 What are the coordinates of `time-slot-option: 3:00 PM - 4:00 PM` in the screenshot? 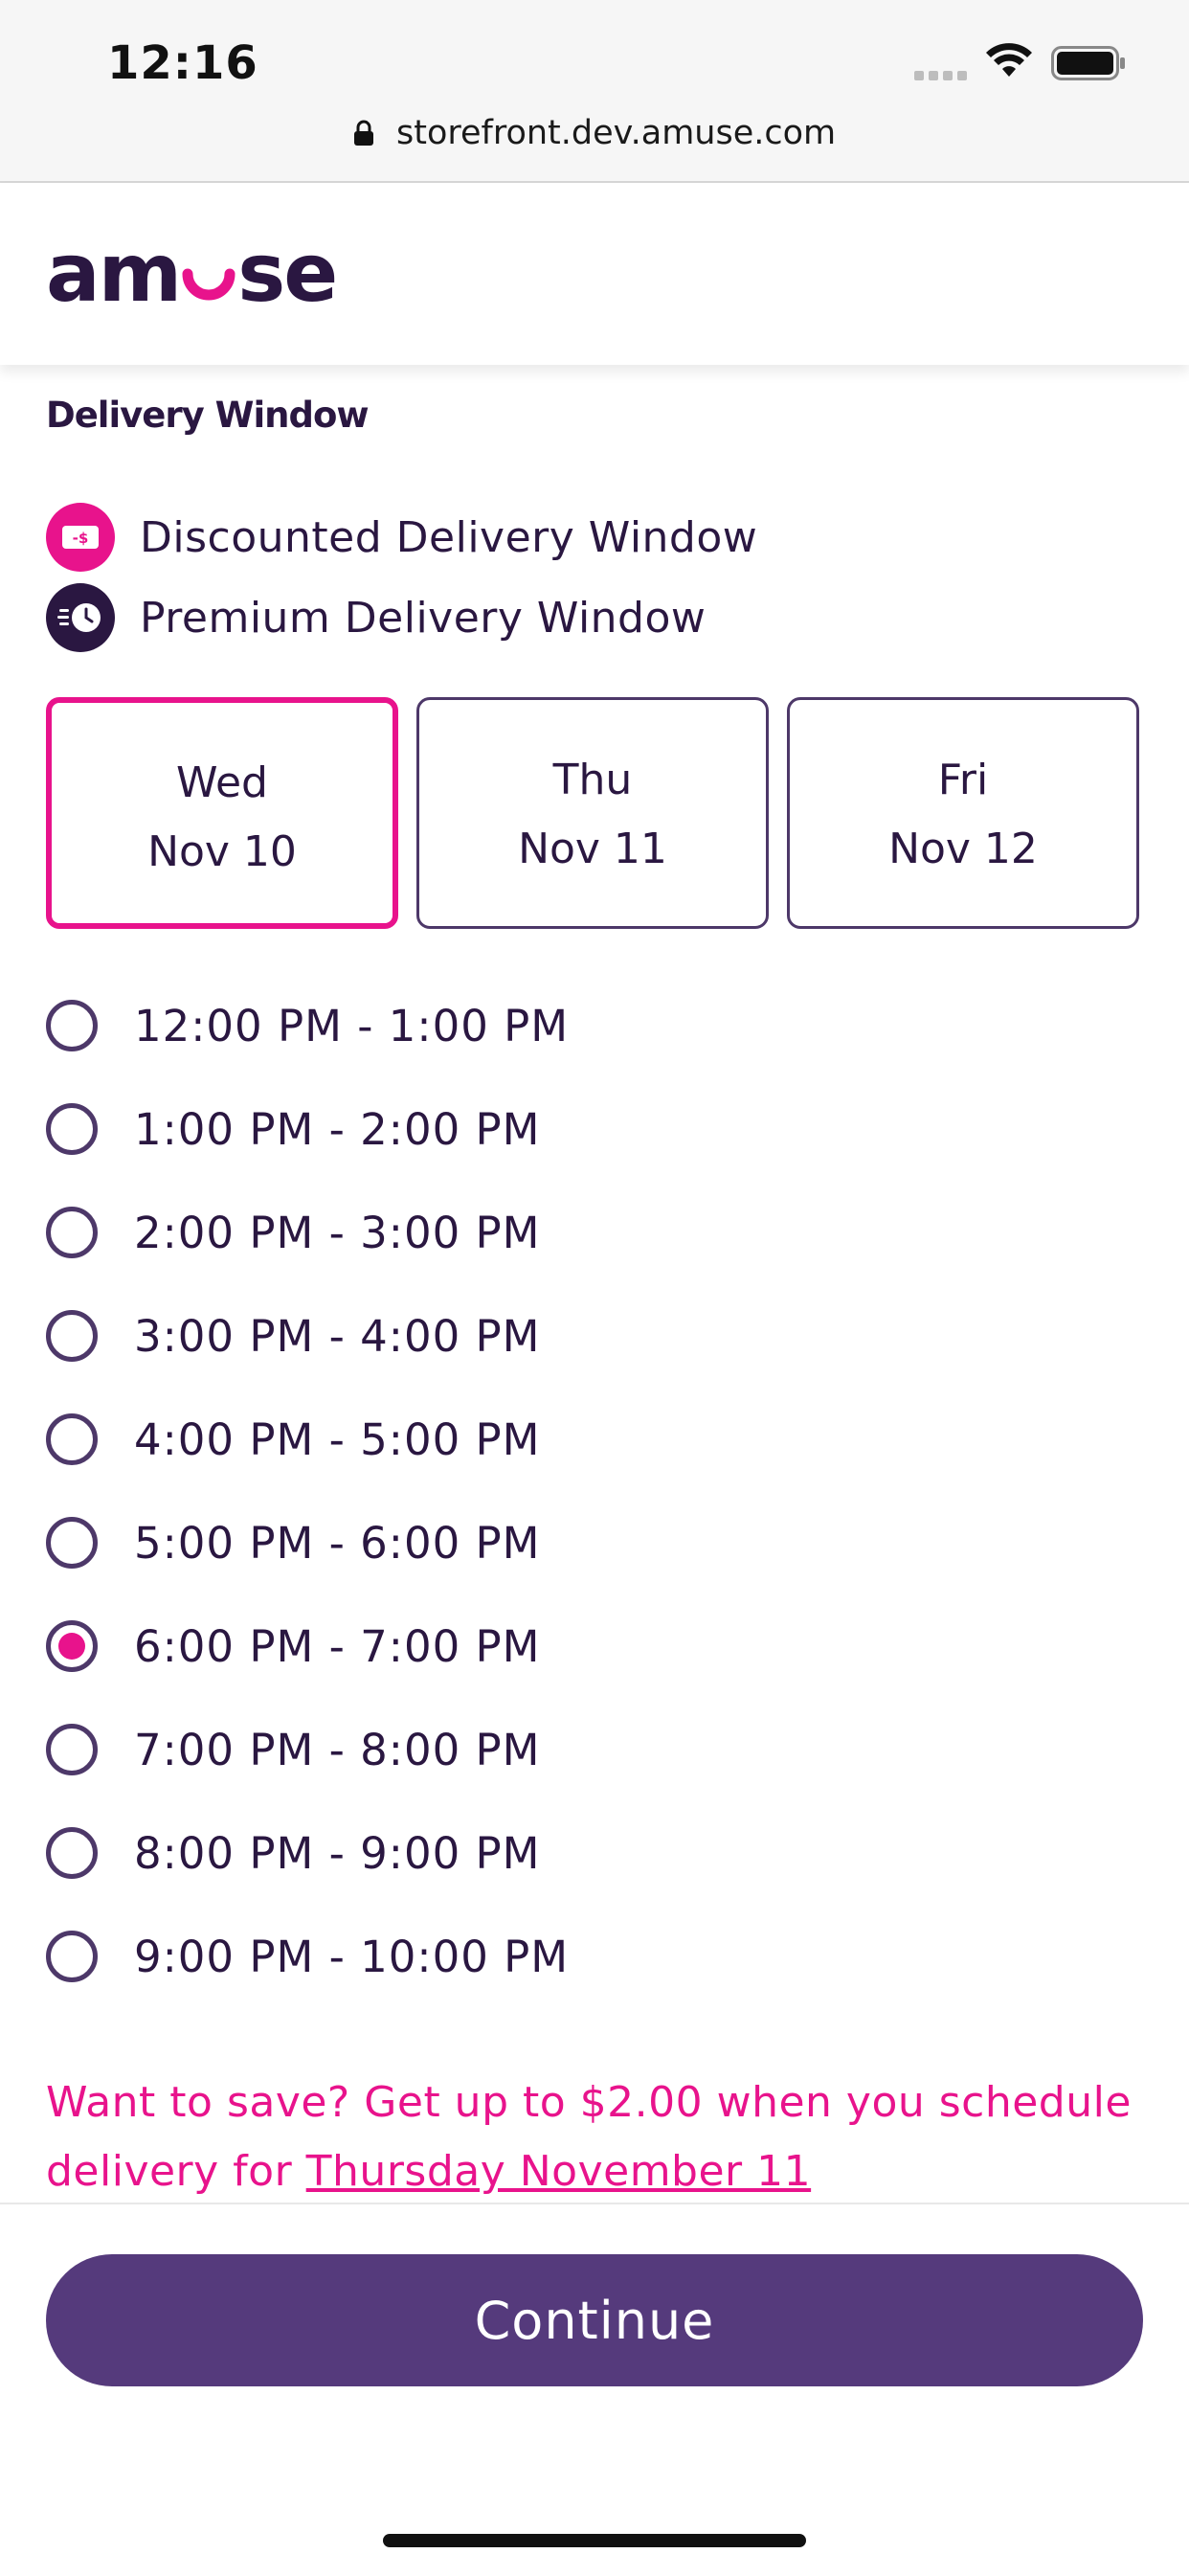 It's located at (596, 1336).